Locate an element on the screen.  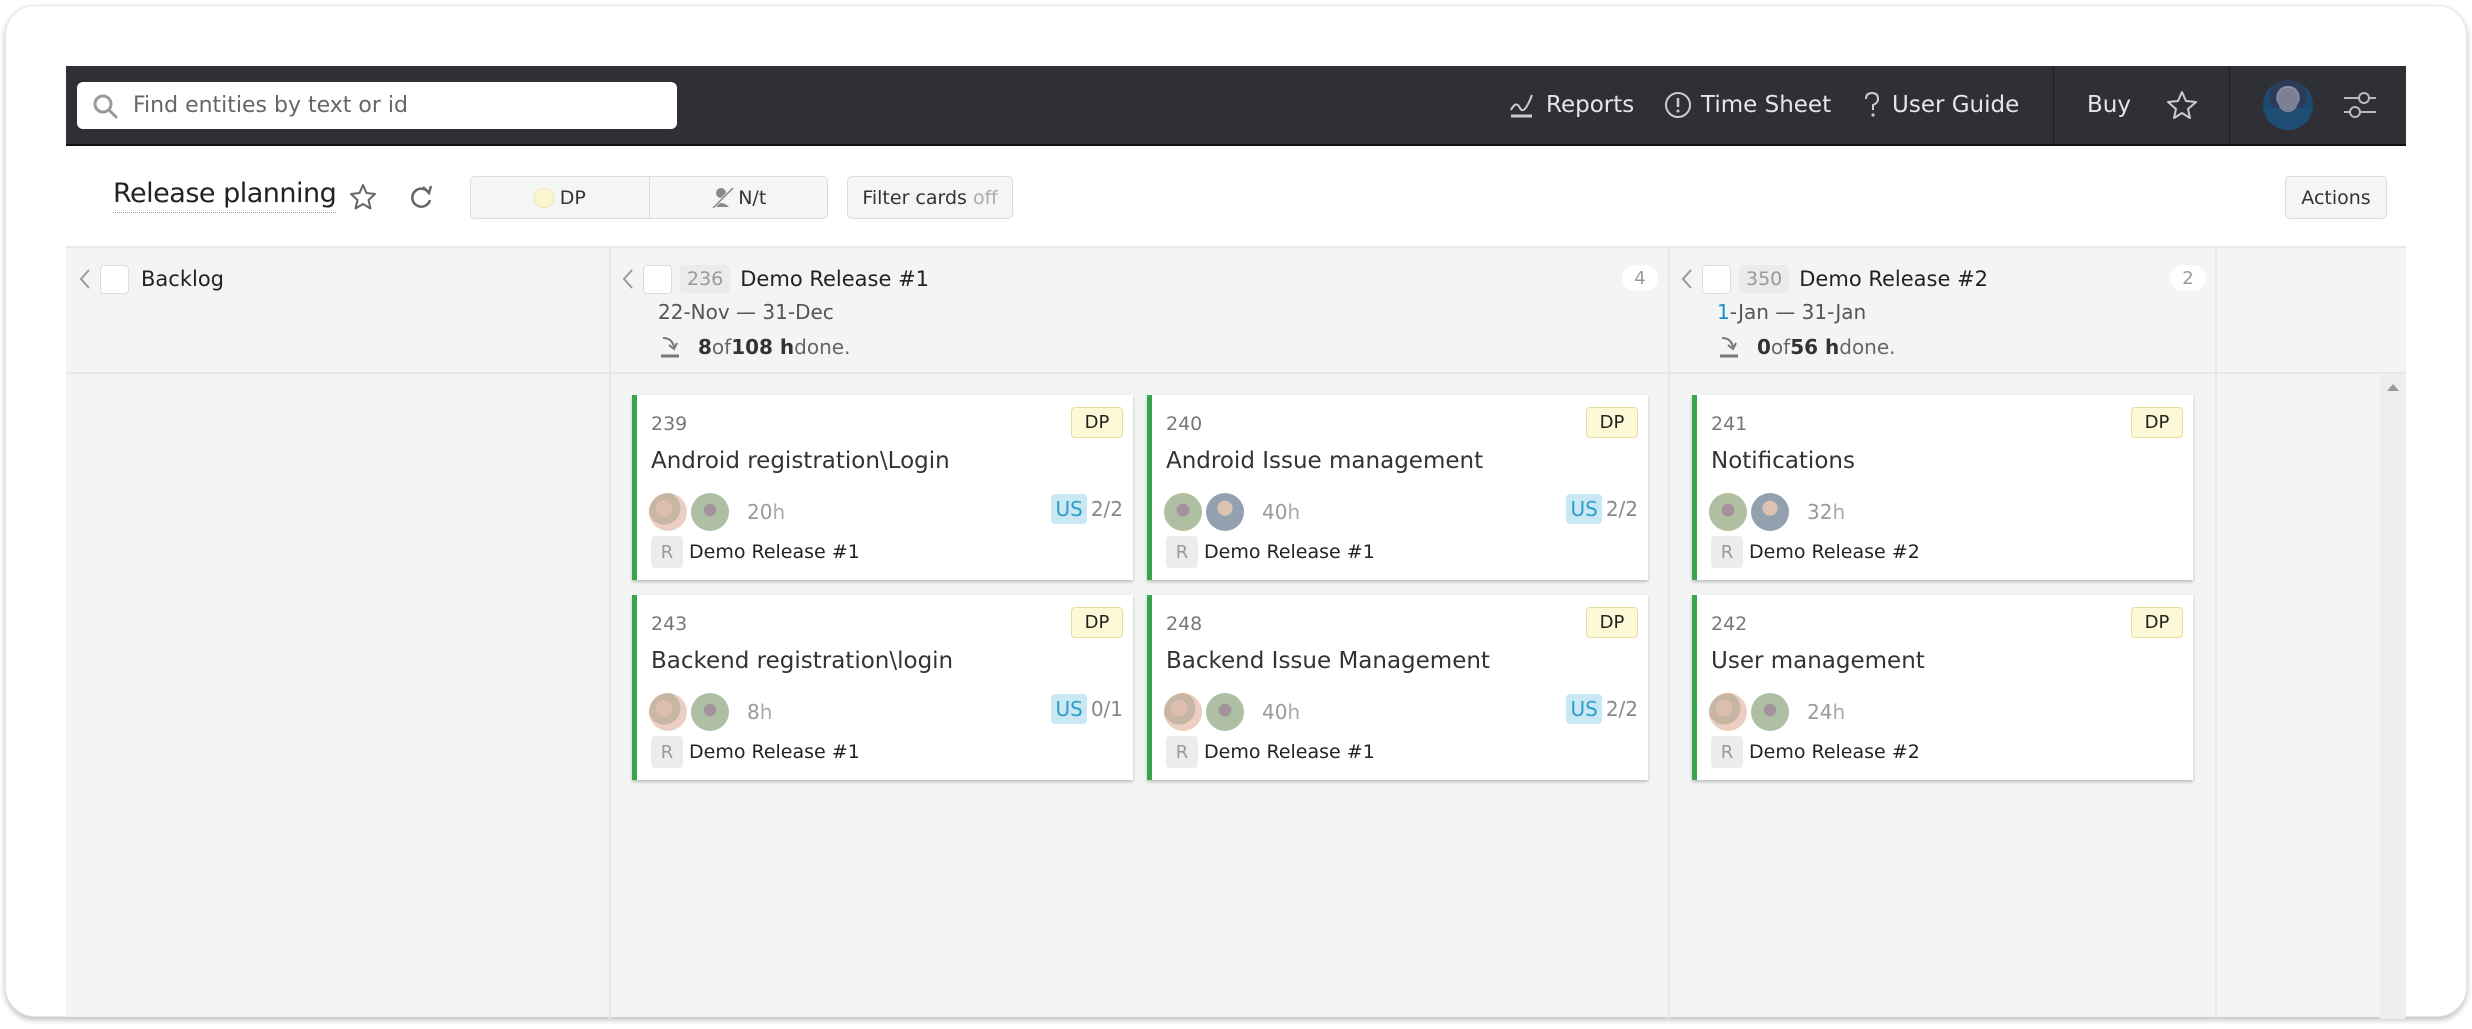
vertical-scrollbar is located at coordinates (2393, 696).